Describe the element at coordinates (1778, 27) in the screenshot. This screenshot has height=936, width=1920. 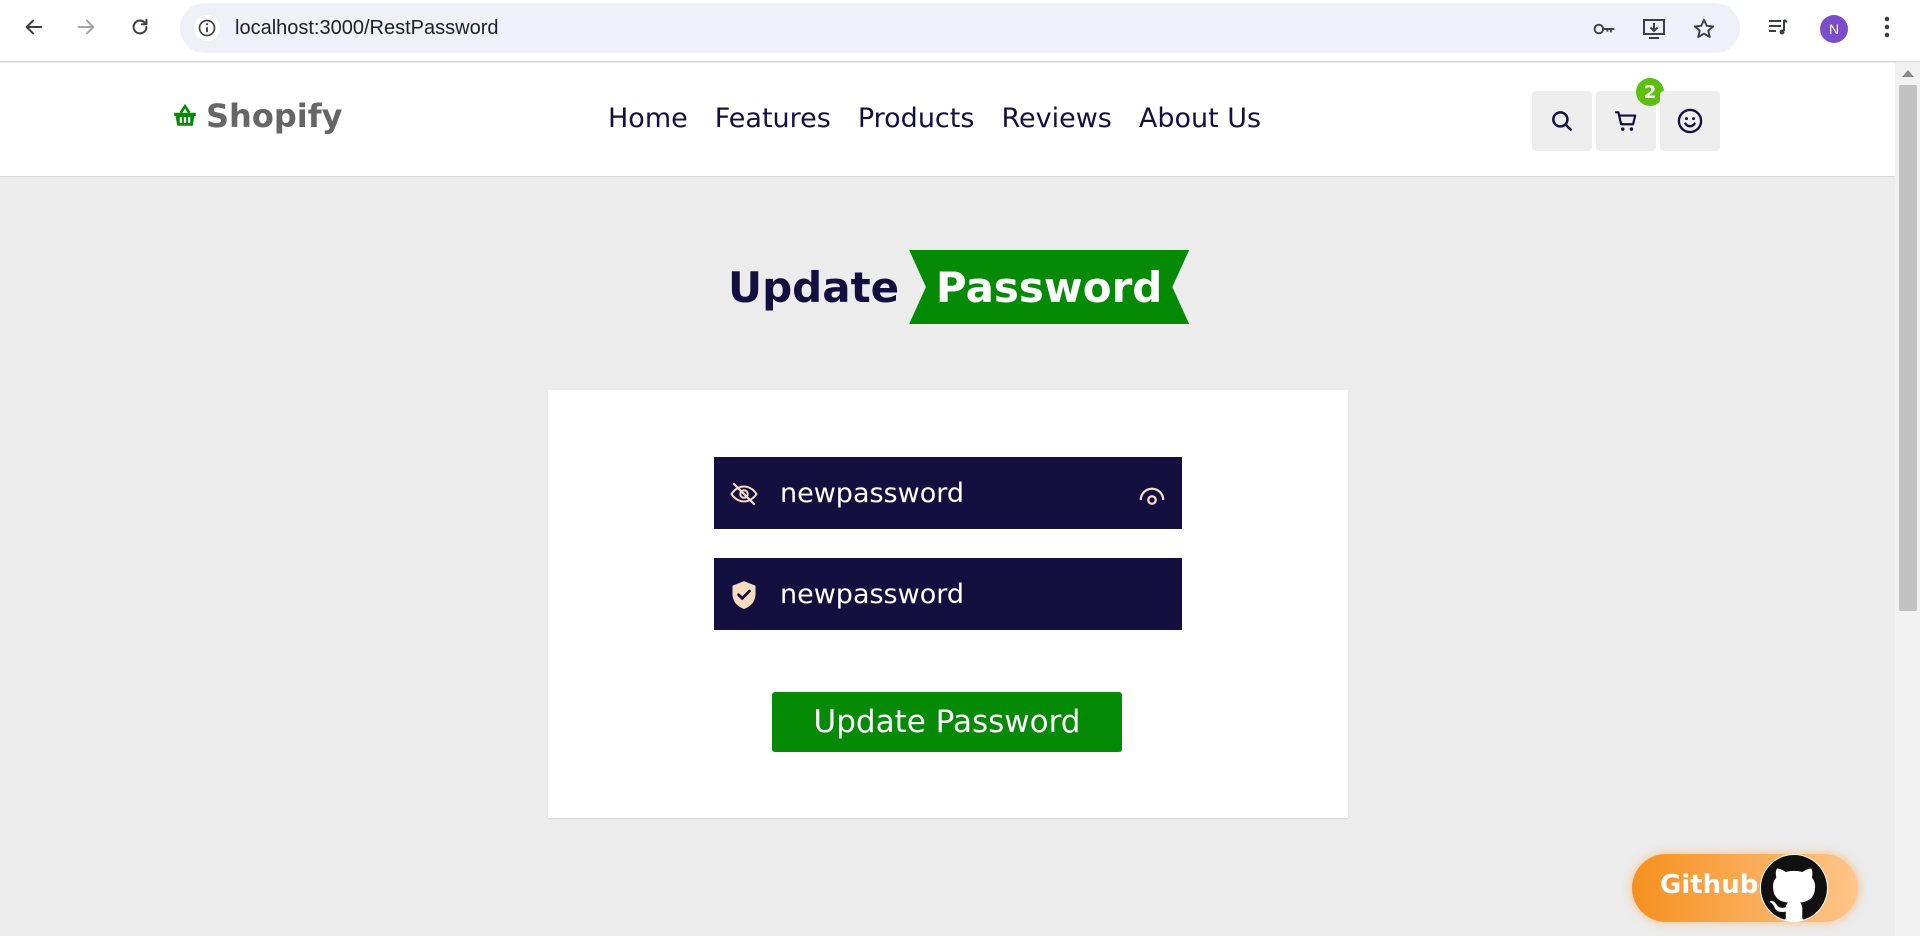
I see `media-queue-icon` at that location.